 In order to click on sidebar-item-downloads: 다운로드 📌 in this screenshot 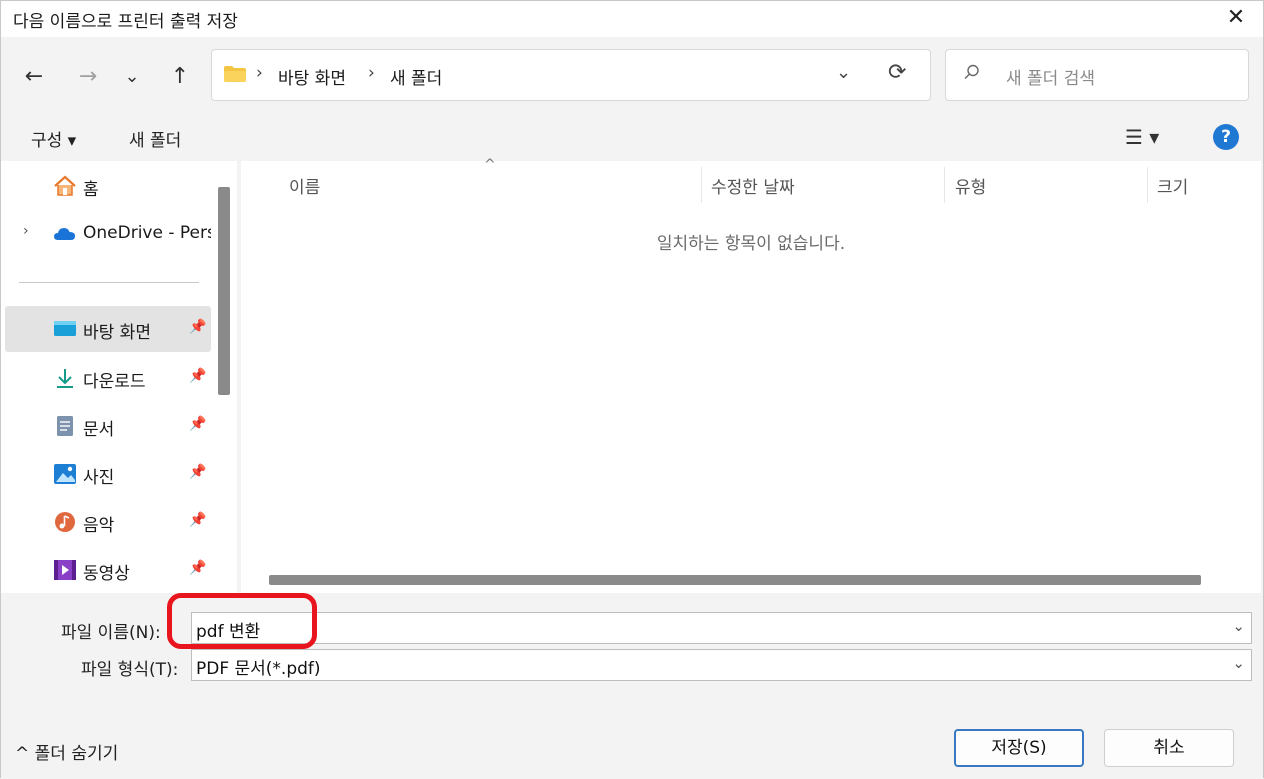, I will do `click(108, 378)`.